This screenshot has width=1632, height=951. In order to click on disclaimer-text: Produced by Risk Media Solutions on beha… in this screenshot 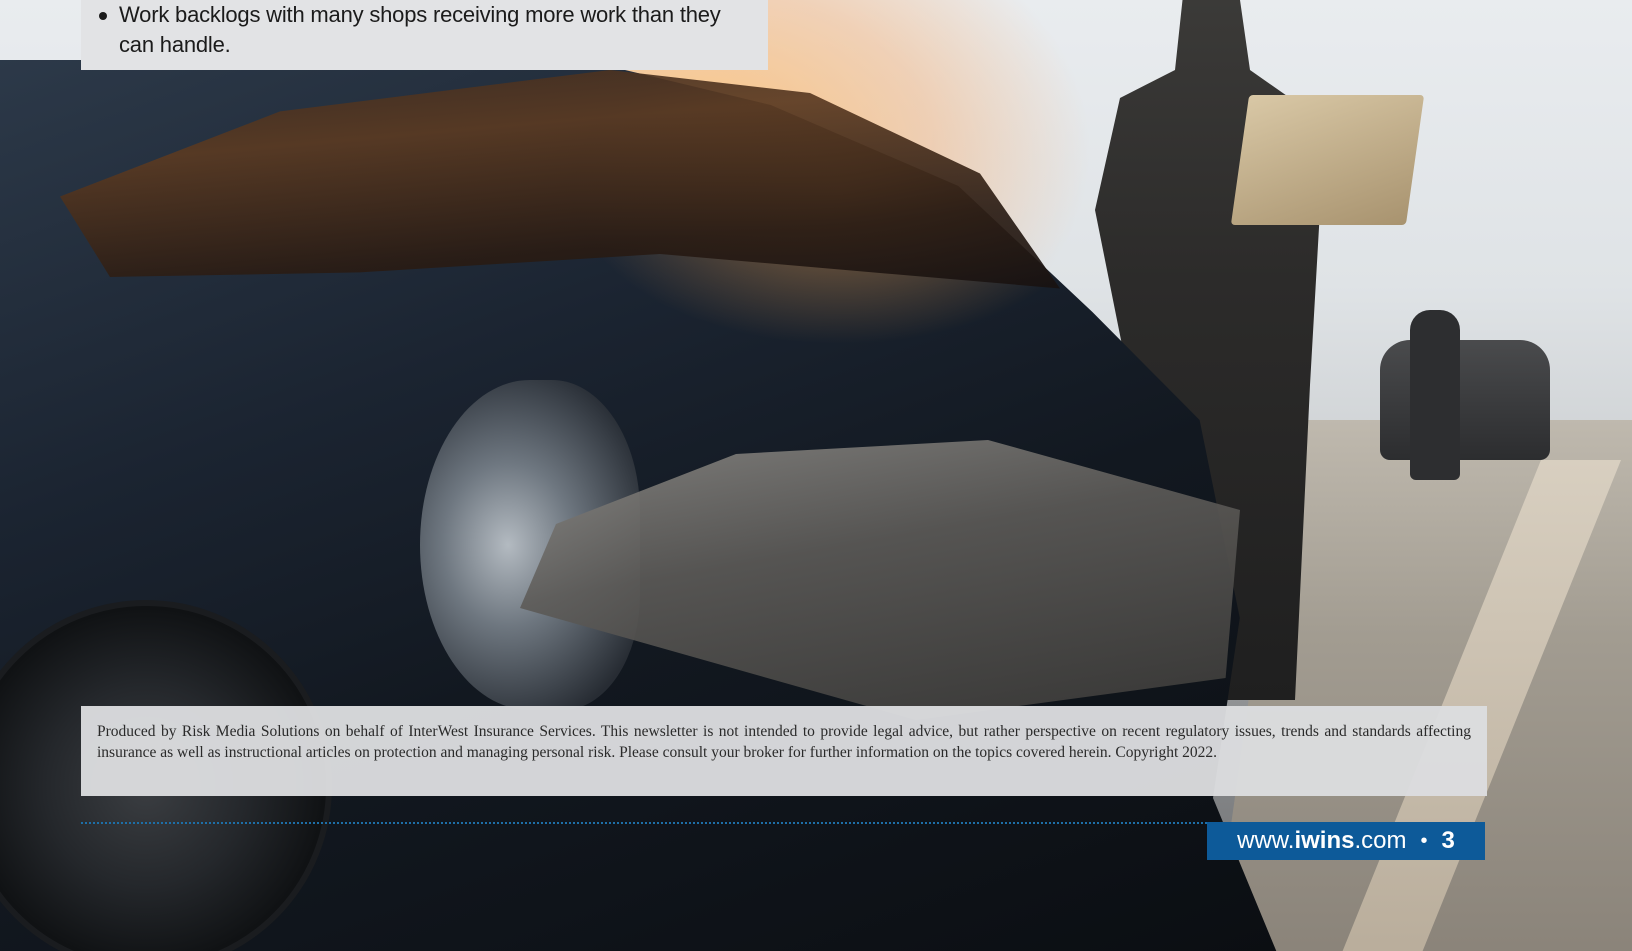, I will do `click(784, 742)`.